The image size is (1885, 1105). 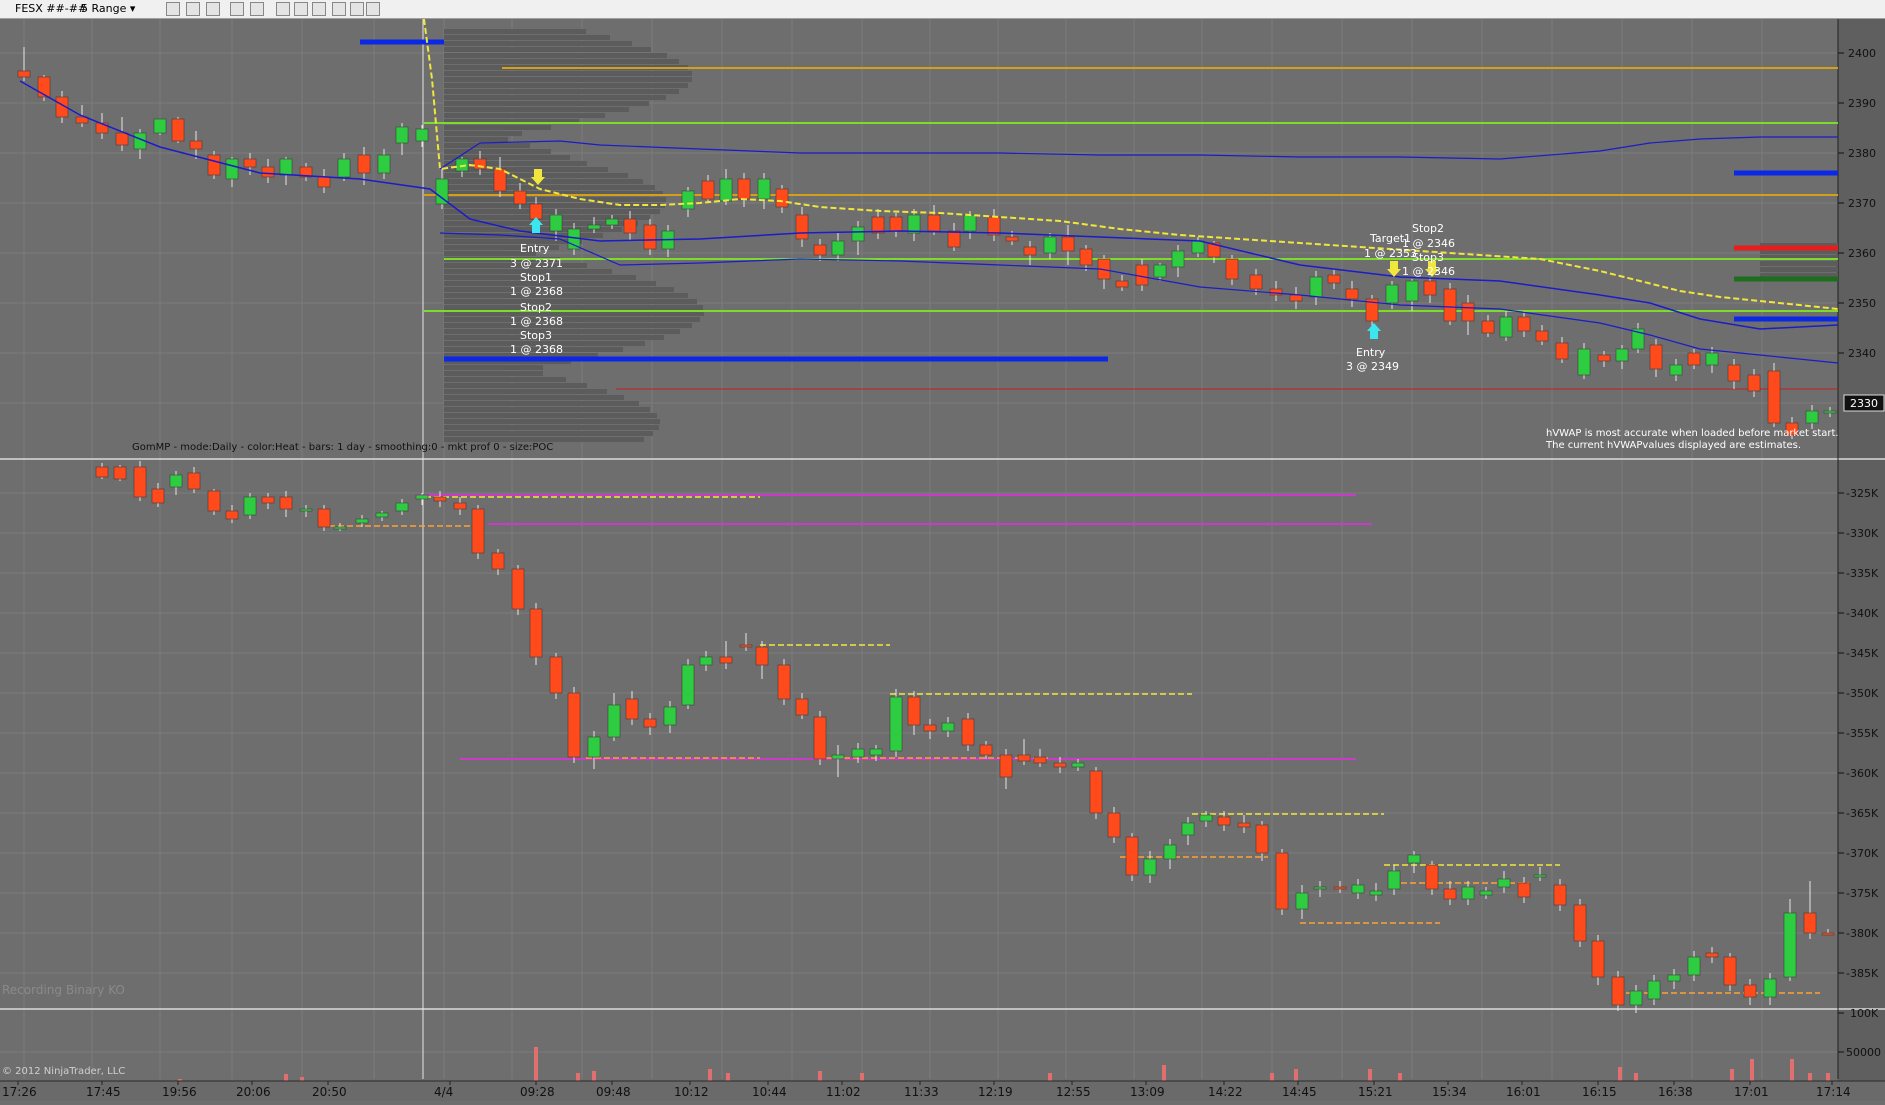 What do you see at coordinates (1523, 1092) in the screenshot?
I see `time-axis-label: 16:01` at bounding box center [1523, 1092].